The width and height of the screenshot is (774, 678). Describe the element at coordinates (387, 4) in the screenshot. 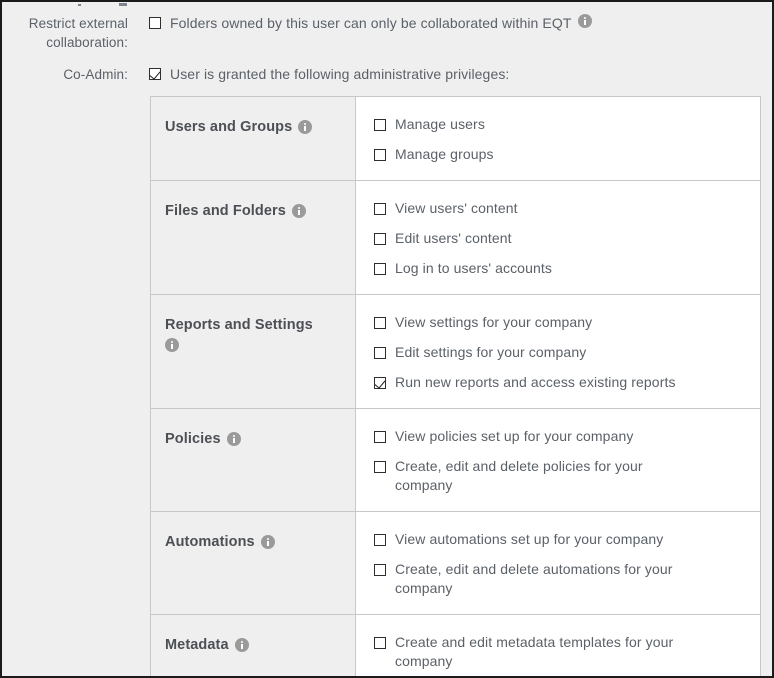

I see `clipped-top-artifact` at that location.